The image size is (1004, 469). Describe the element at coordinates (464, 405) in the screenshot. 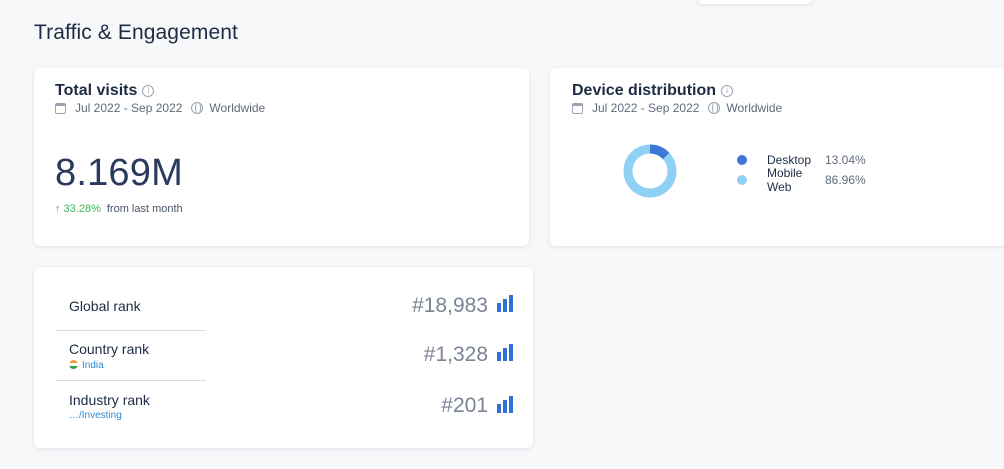

I see `rank-value: #201` at that location.